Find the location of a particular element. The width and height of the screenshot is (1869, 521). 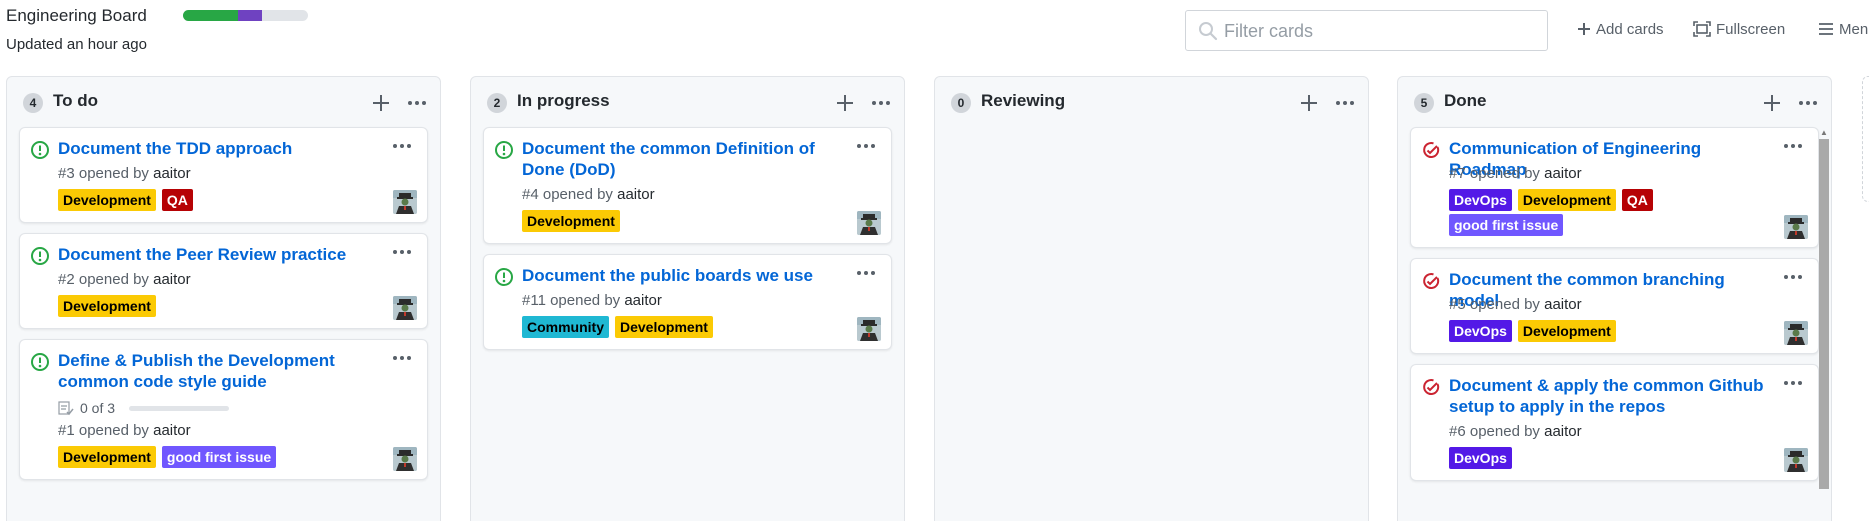

column-title: Reviewing is located at coordinates (1023, 100).